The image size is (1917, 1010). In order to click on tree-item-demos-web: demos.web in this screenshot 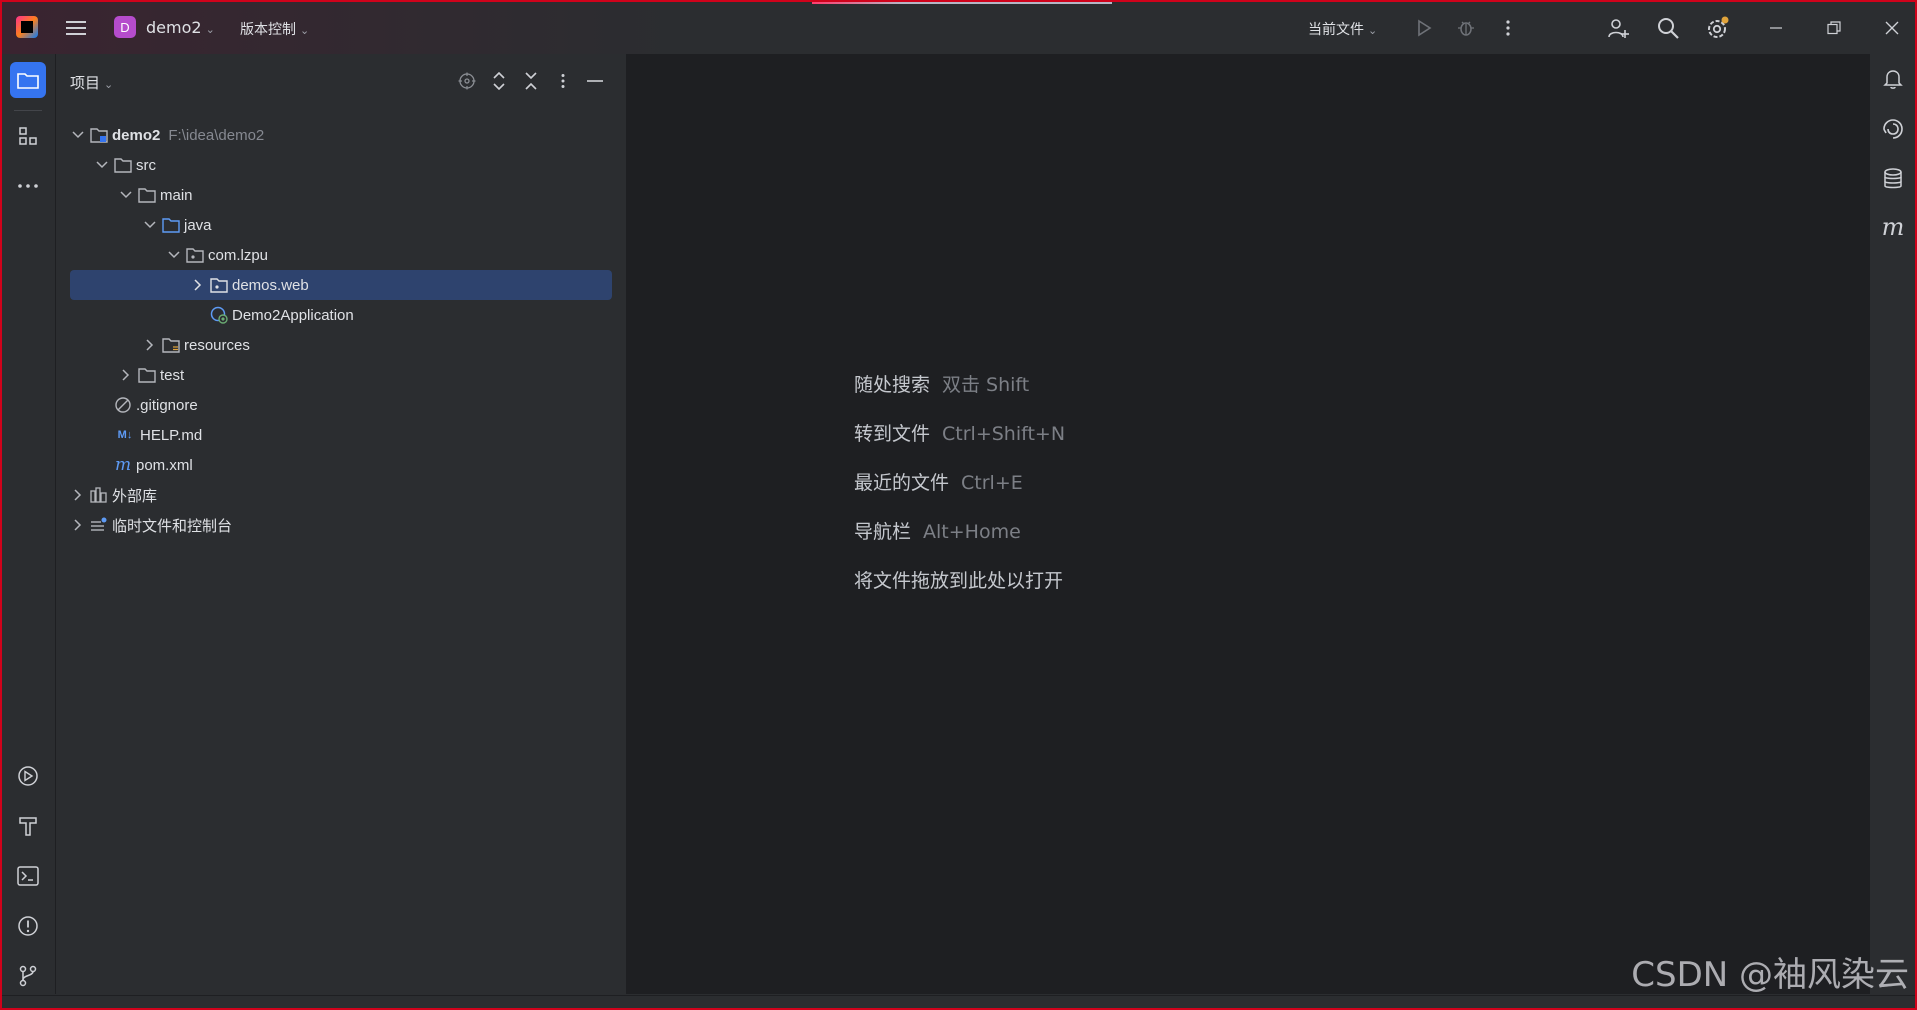, I will do `click(341, 285)`.